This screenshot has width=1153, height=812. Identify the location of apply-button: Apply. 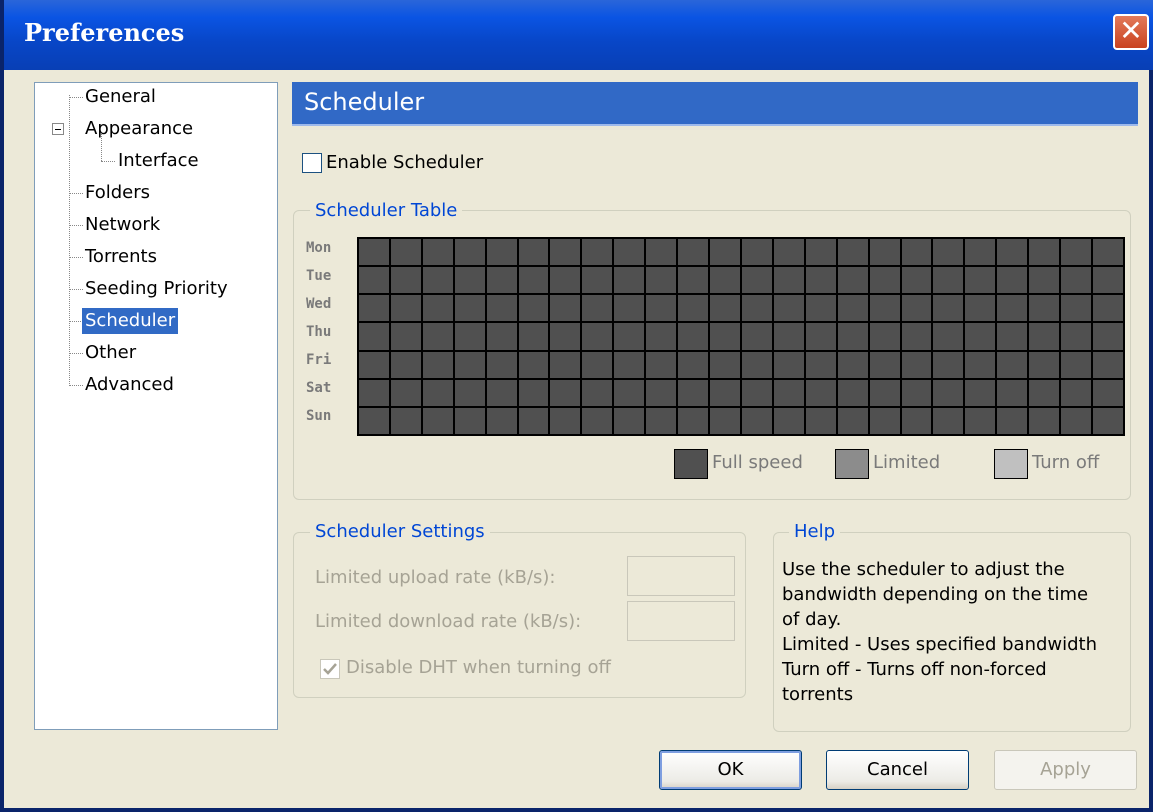
(1065, 770).